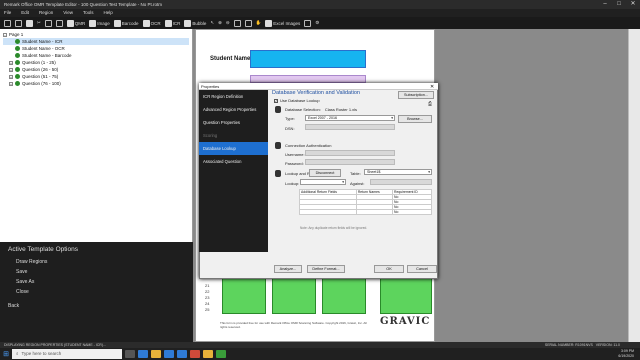  I want to click on table-select: Sheet1$ ▾, so click(398, 172).